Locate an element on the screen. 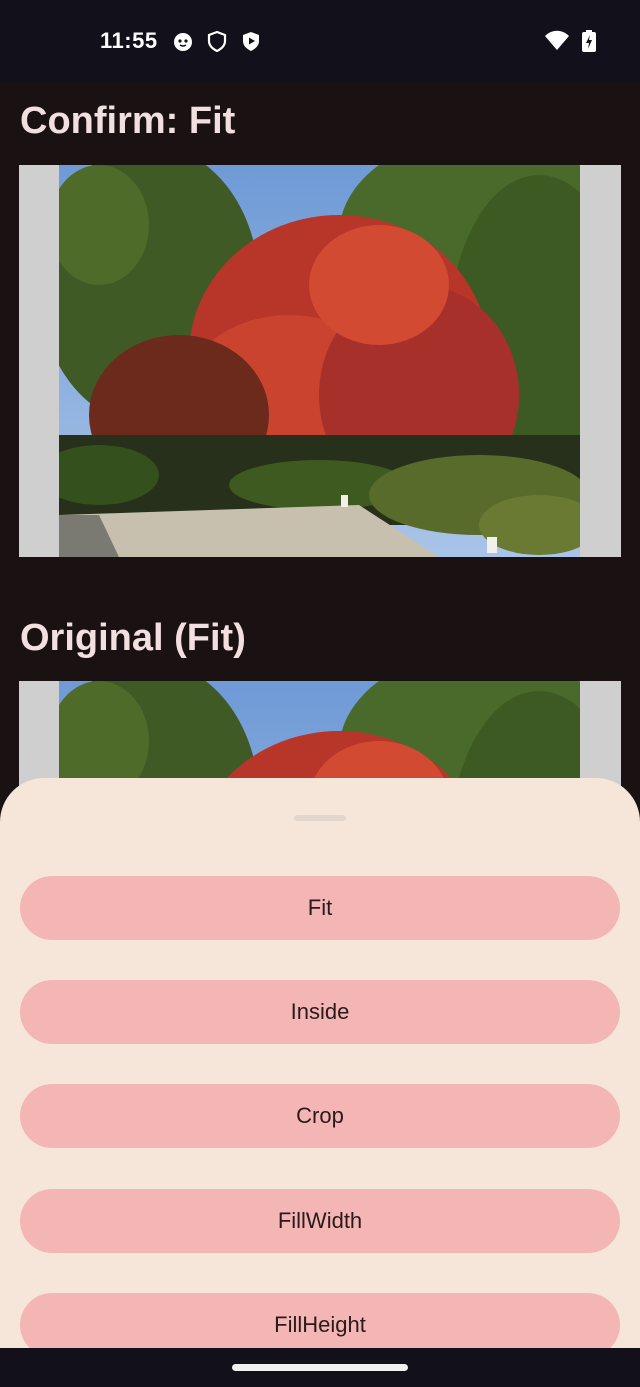 This screenshot has height=1387, width=640. status-bar: 11:55 is located at coordinates (320, 41).